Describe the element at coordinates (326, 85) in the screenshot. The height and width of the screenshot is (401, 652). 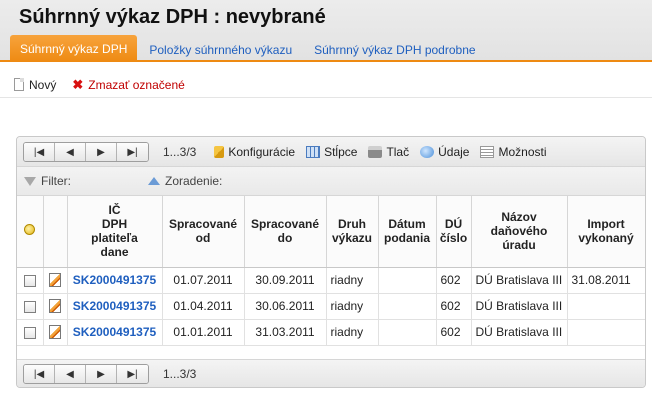
I see `toolbar: Nový ✖ Zmazať označené` at that location.